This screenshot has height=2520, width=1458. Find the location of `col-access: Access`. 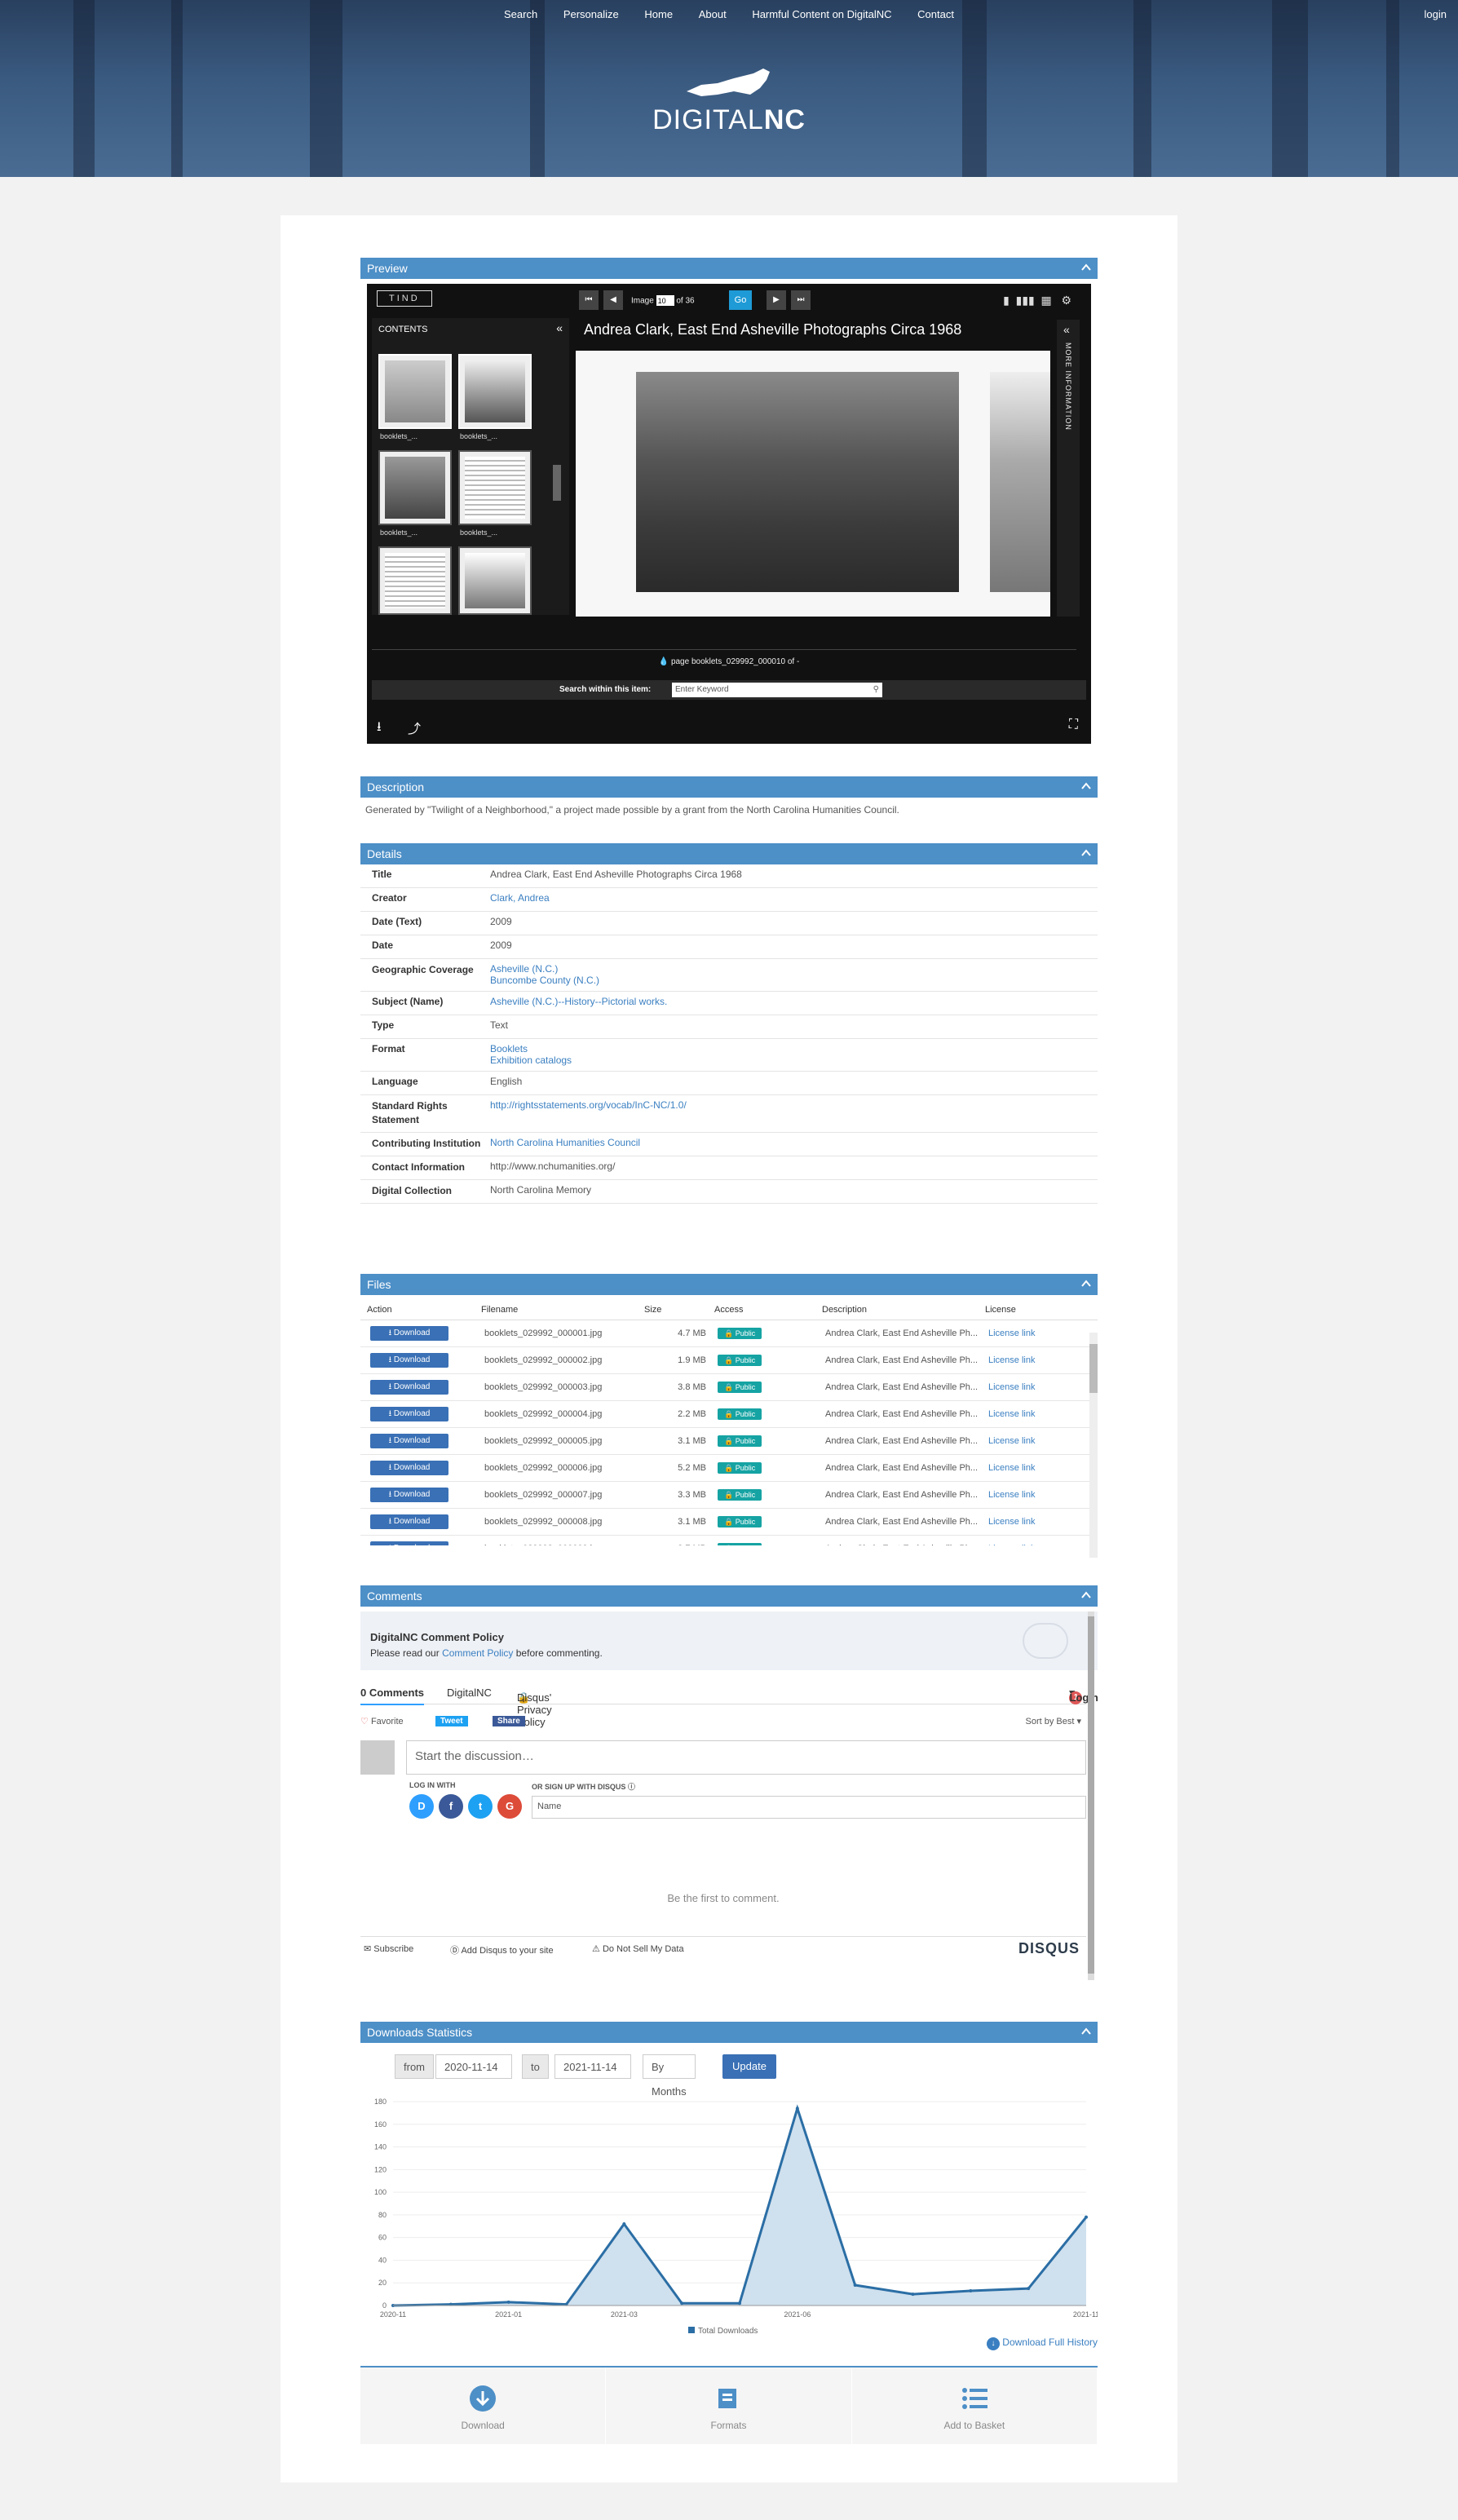

col-access: Access is located at coordinates (768, 1310).